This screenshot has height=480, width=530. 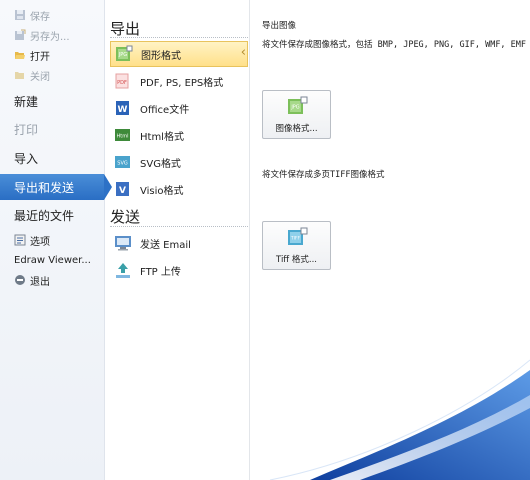 I want to click on tiff-icon: TIFF, so click(x=297, y=236).